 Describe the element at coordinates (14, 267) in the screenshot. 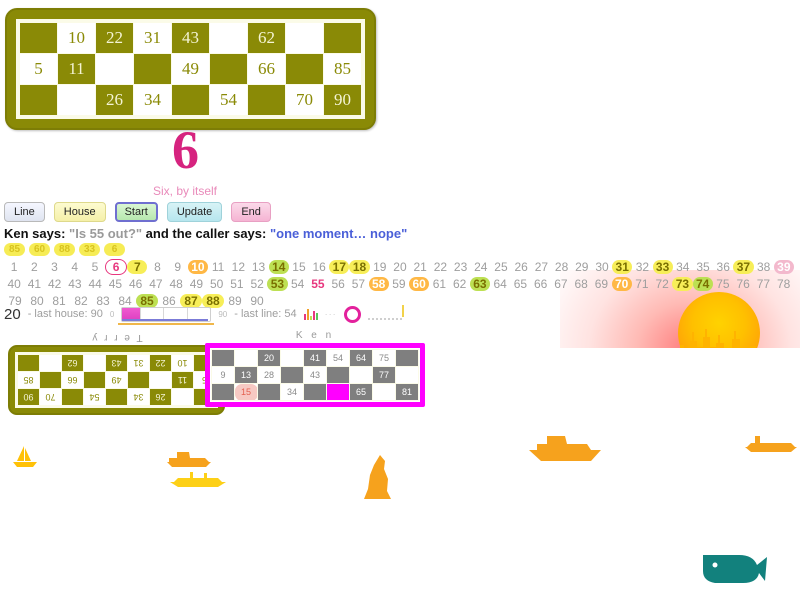

I see `board-number-1: 1` at that location.